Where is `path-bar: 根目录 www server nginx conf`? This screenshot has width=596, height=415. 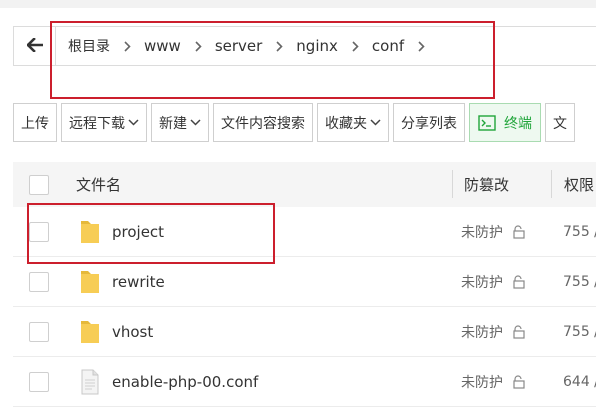
path-bar: 根目录 www server nginx conf is located at coordinates (304, 46).